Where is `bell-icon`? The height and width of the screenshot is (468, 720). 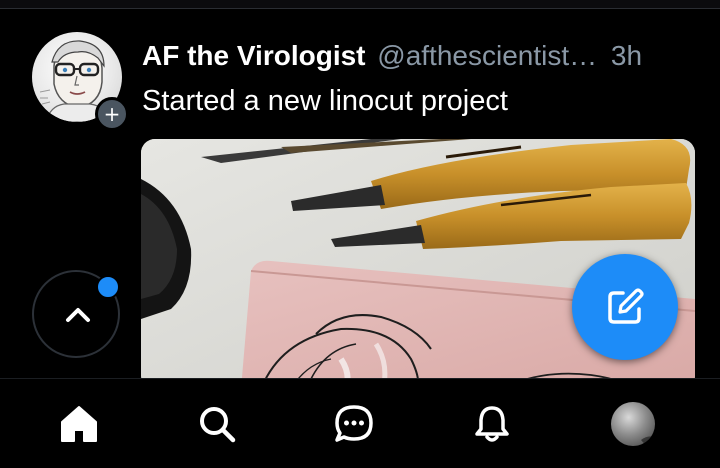 bell-icon is located at coordinates (492, 424).